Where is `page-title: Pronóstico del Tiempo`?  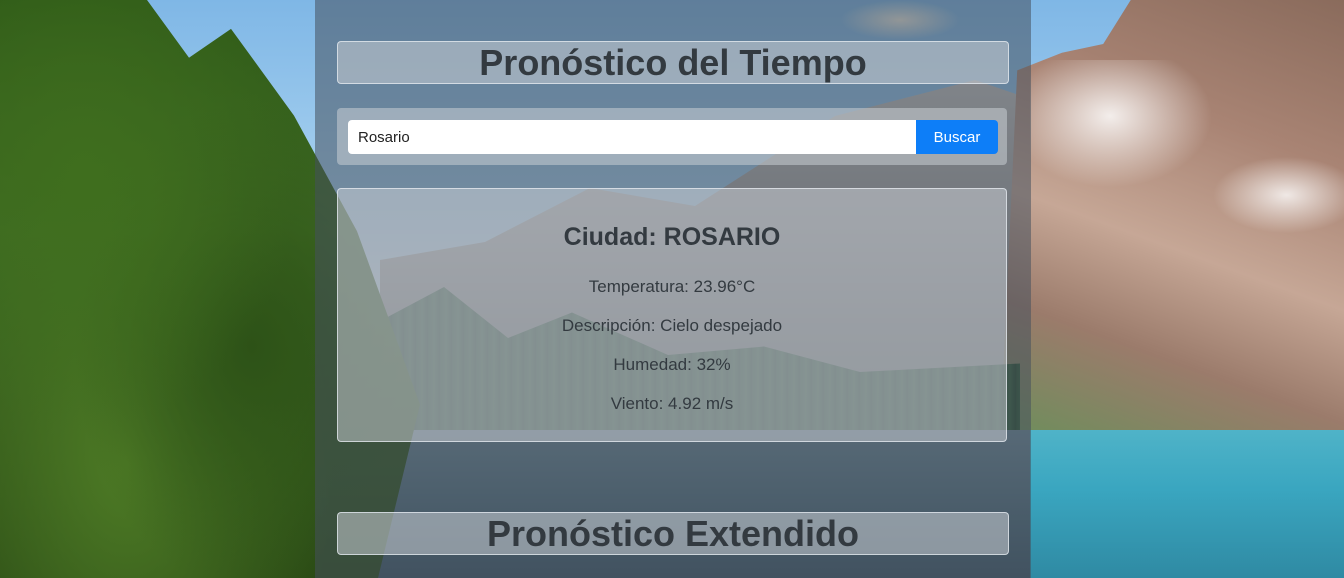 page-title: Pronóstico del Tiempo is located at coordinates (673, 62).